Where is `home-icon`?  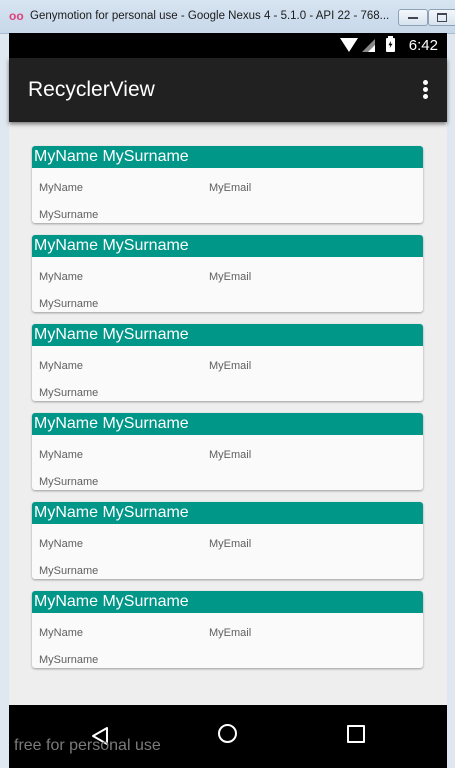 home-icon is located at coordinates (227, 733).